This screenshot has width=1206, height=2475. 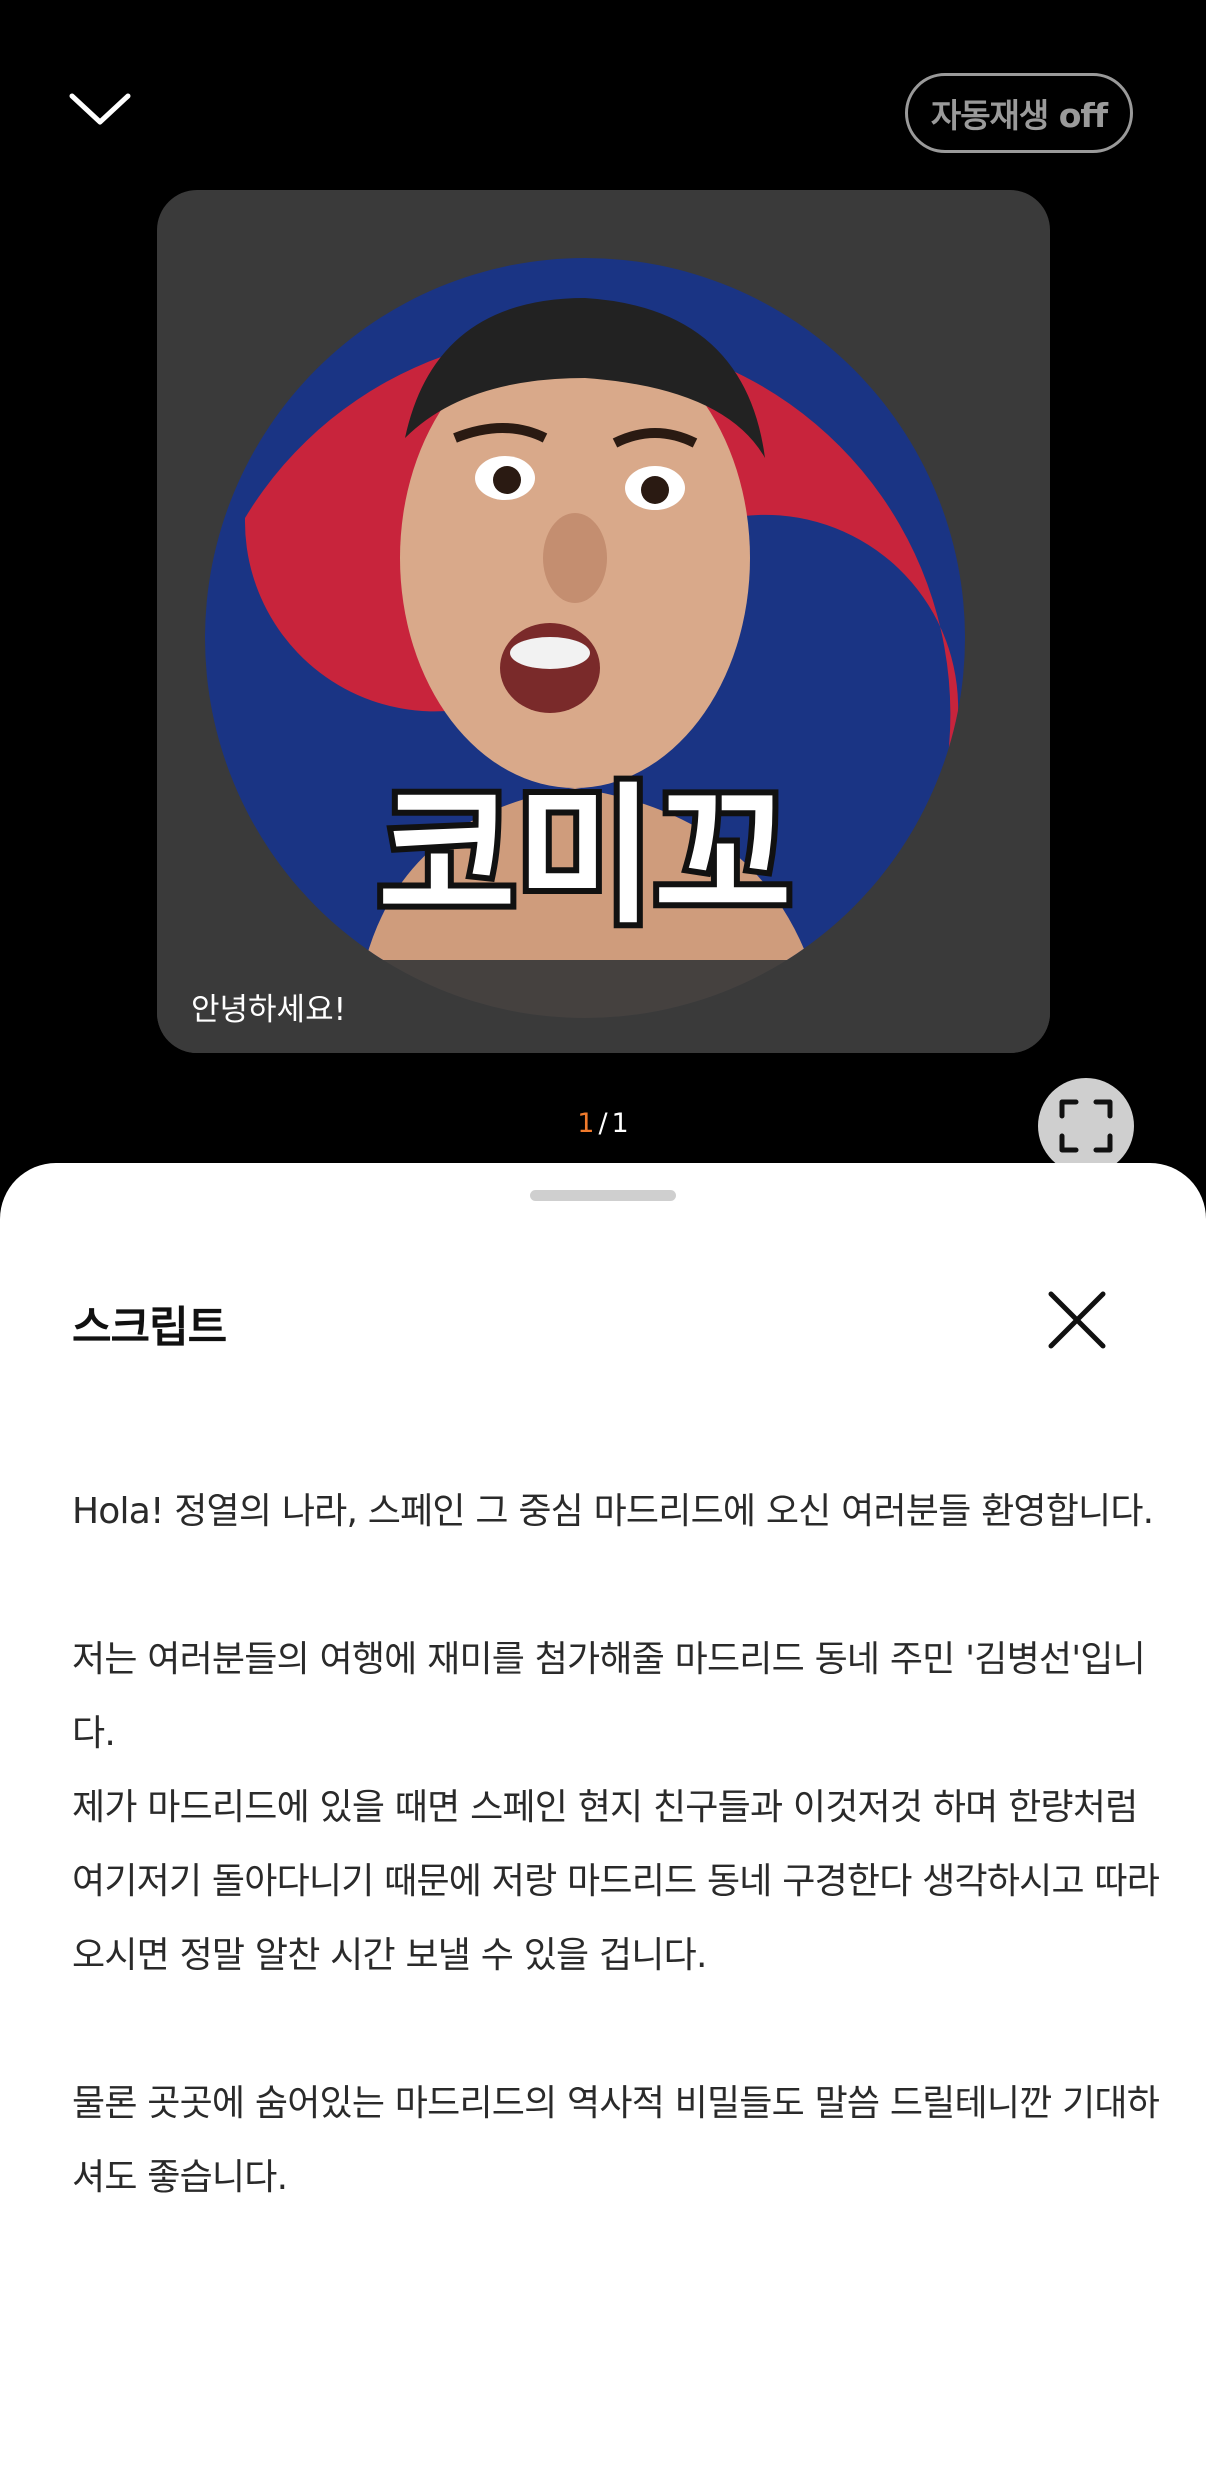 What do you see at coordinates (603, 1006) in the screenshot?
I see `caption-bar: 안녕하세요!` at bounding box center [603, 1006].